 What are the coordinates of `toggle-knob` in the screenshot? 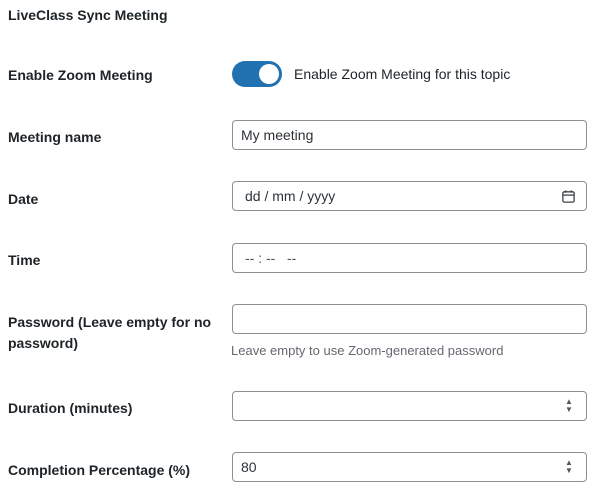 It's located at (269, 74).